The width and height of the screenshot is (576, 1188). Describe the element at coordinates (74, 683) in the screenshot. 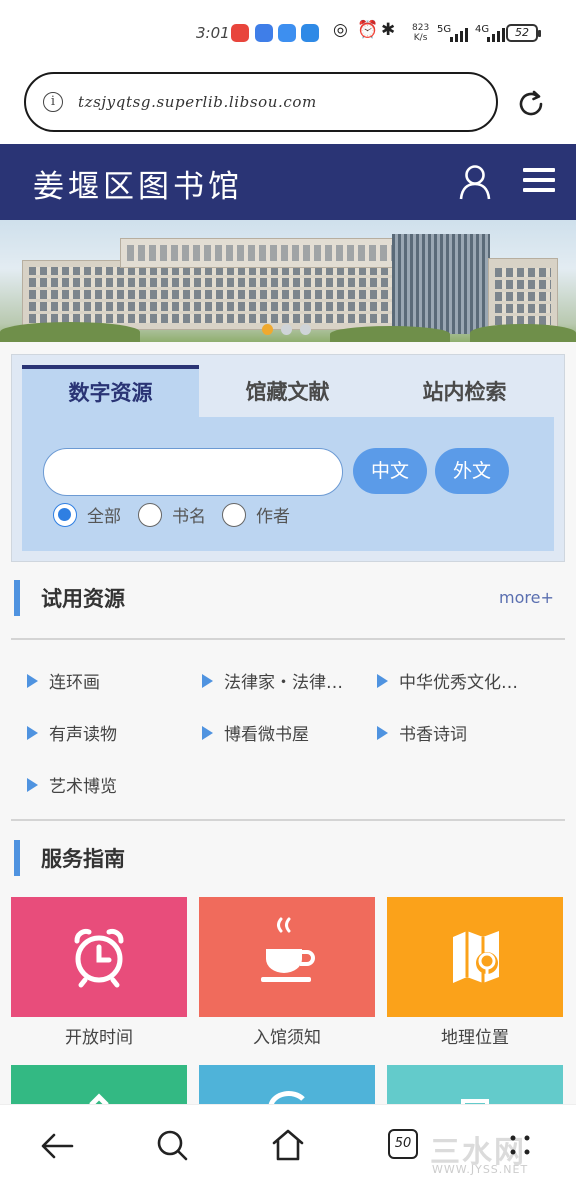

I see `list-item-label: 连环画` at that location.